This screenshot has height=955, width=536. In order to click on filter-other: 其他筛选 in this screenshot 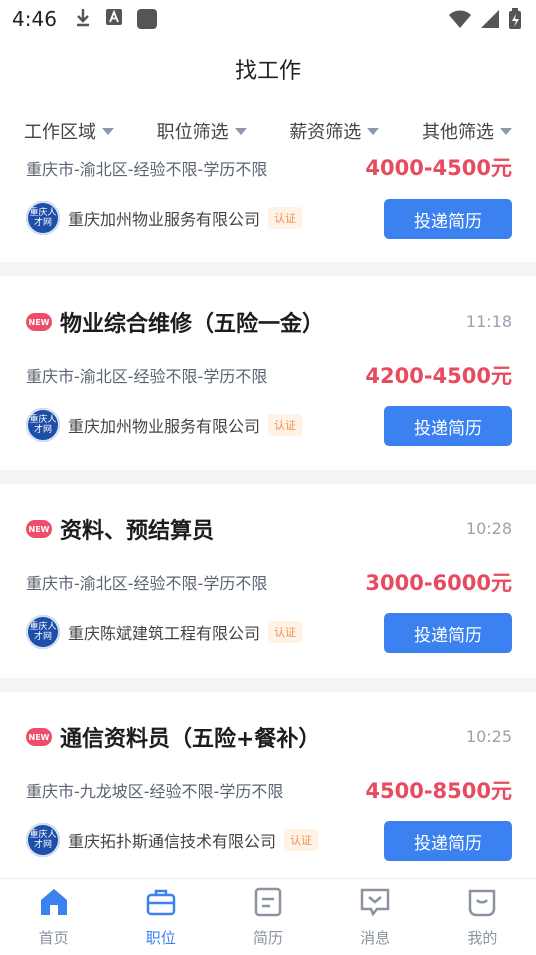, I will do `click(467, 131)`.